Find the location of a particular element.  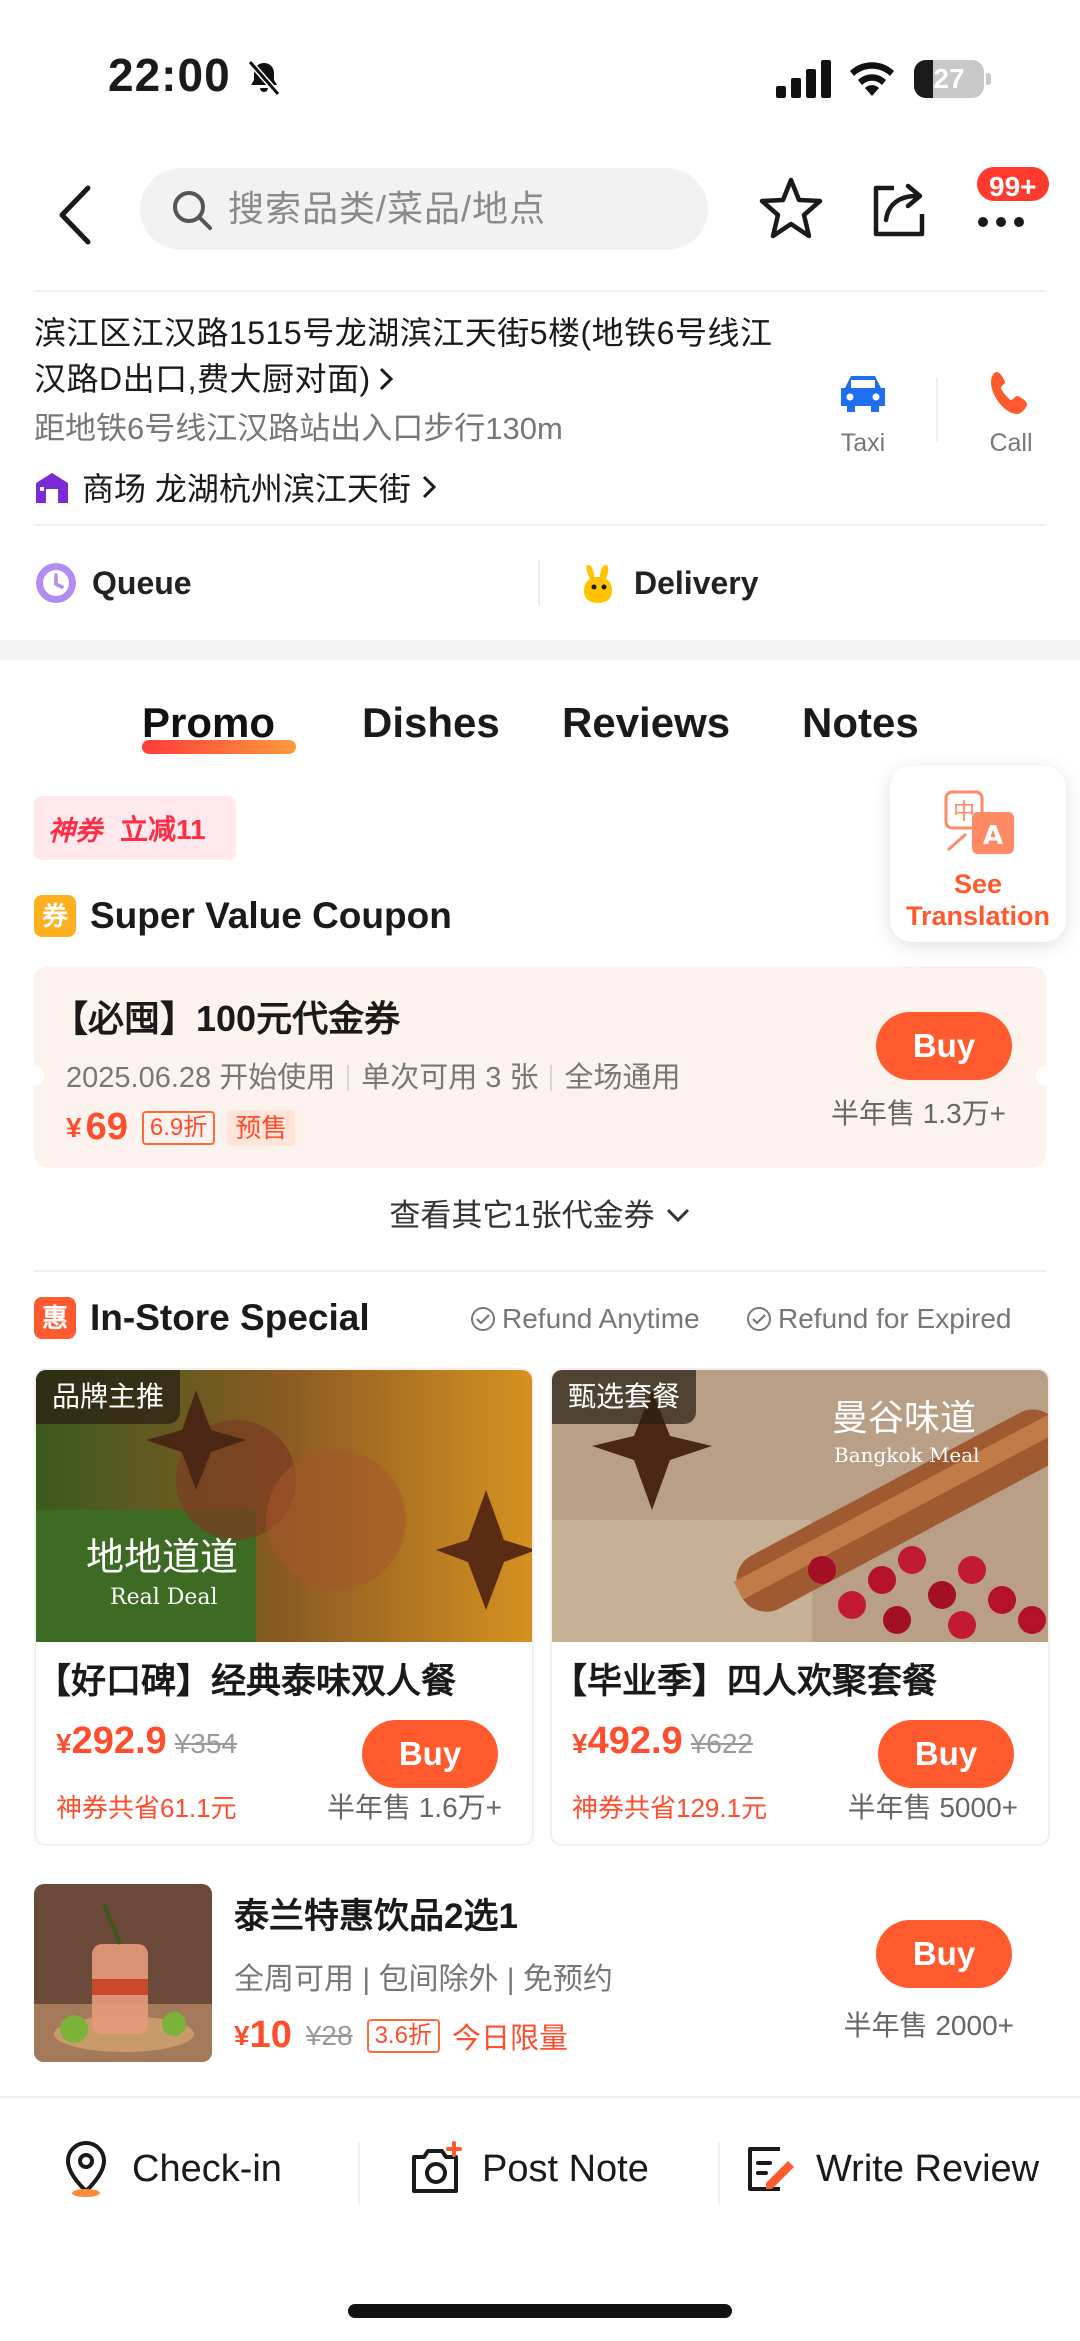

drink-price: 10 is located at coordinates (270, 2035).